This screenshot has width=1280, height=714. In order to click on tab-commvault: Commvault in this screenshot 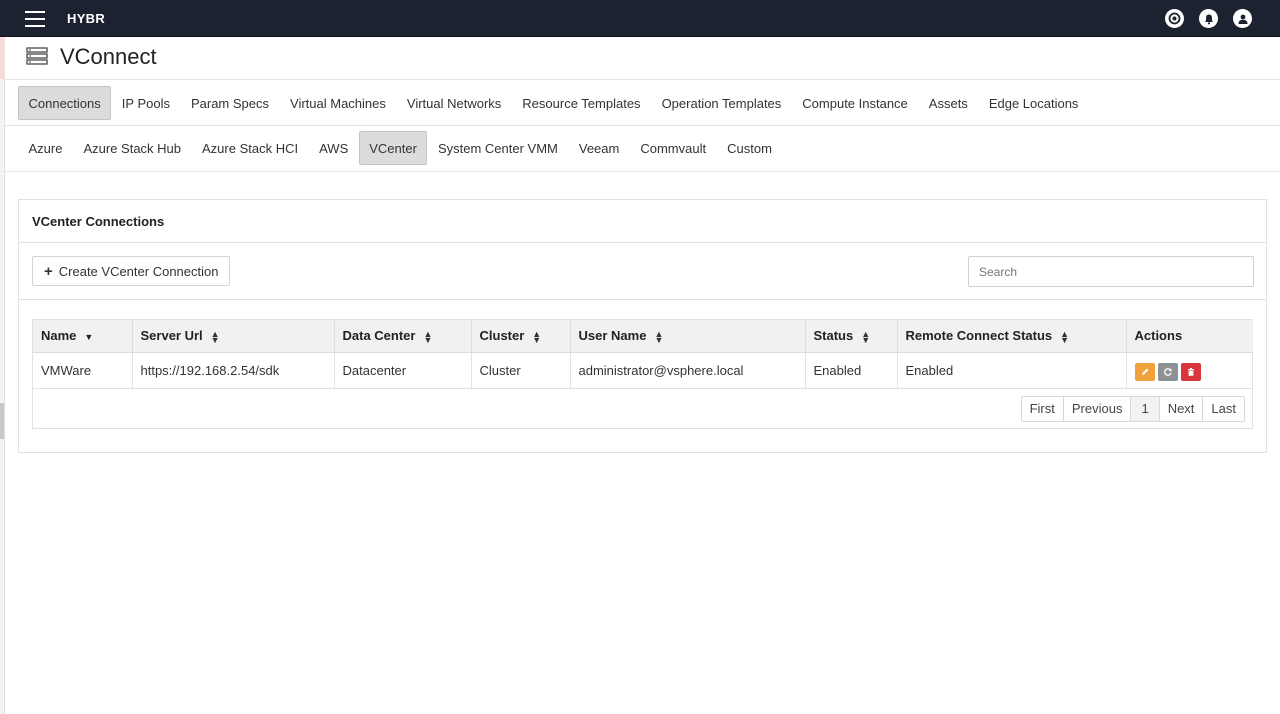, I will do `click(673, 148)`.